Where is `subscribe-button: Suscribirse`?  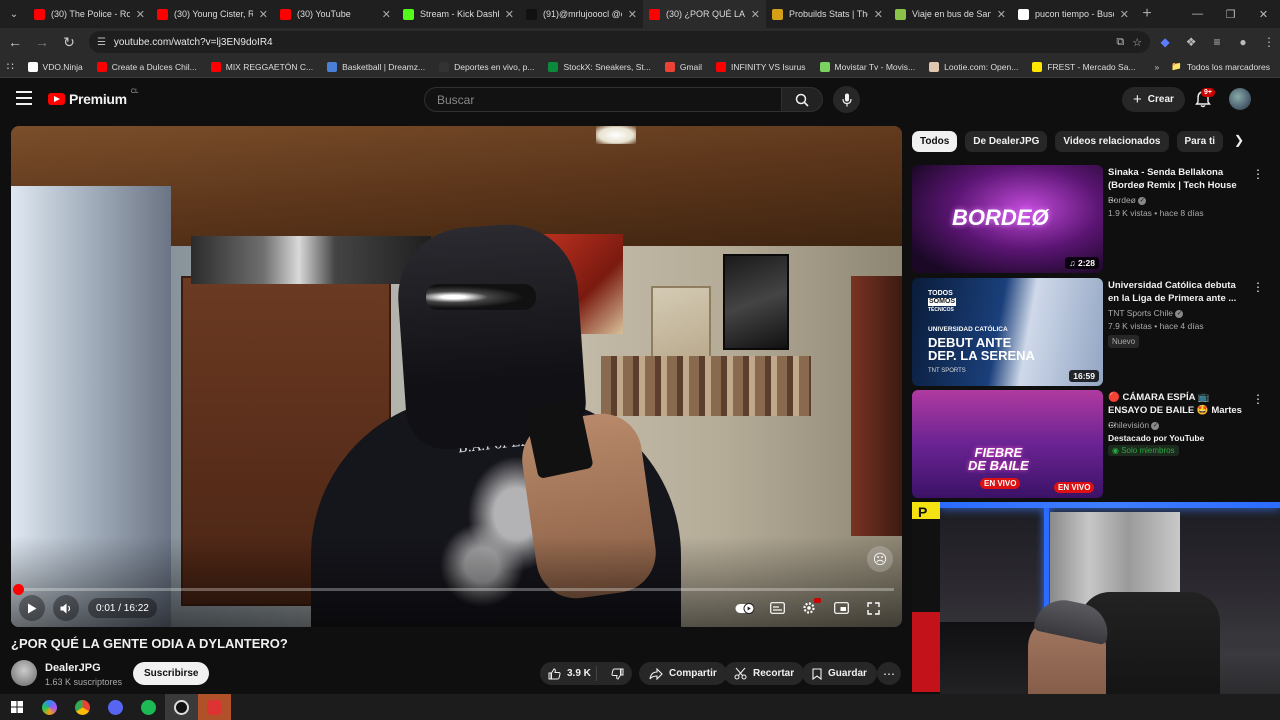
subscribe-button: Suscribirse is located at coordinates (171, 673).